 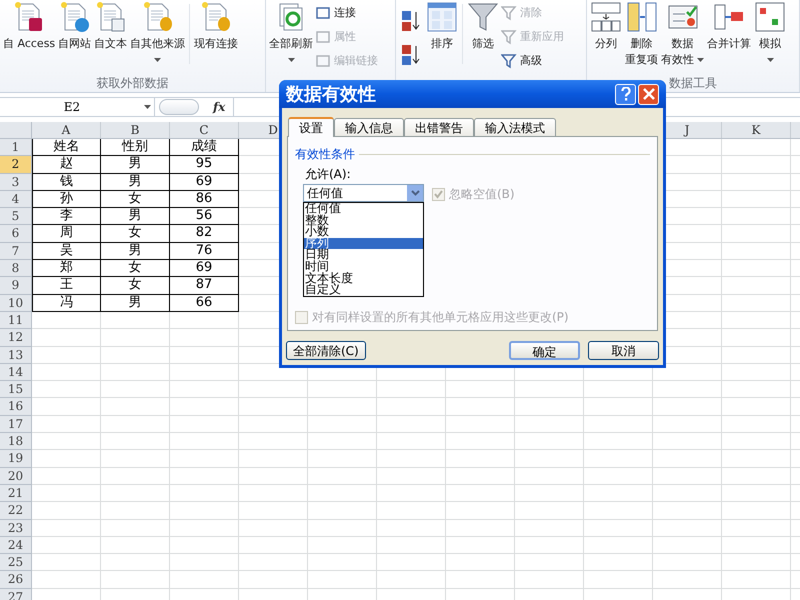 What do you see at coordinates (16, 147) in the screenshot?
I see `row-header: 1` at bounding box center [16, 147].